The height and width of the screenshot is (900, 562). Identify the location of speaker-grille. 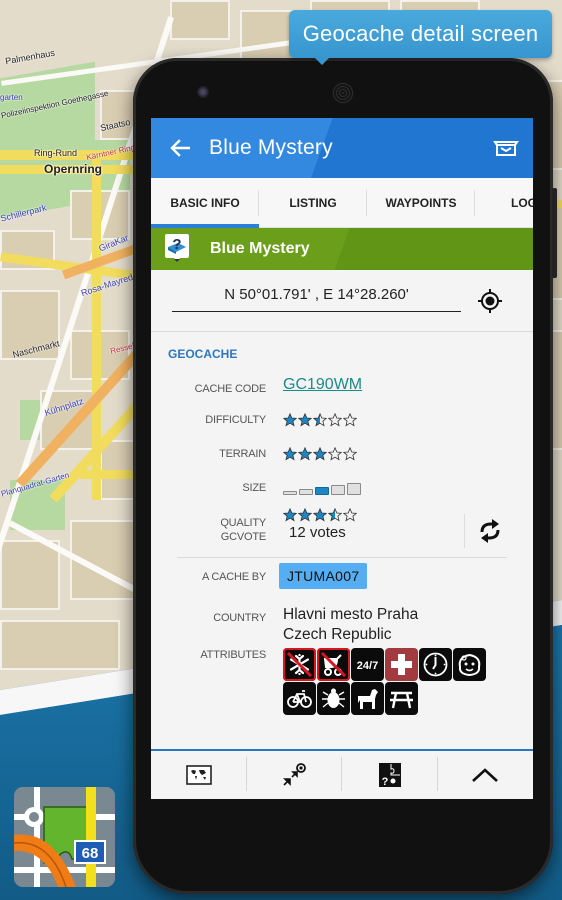
(343, 93).